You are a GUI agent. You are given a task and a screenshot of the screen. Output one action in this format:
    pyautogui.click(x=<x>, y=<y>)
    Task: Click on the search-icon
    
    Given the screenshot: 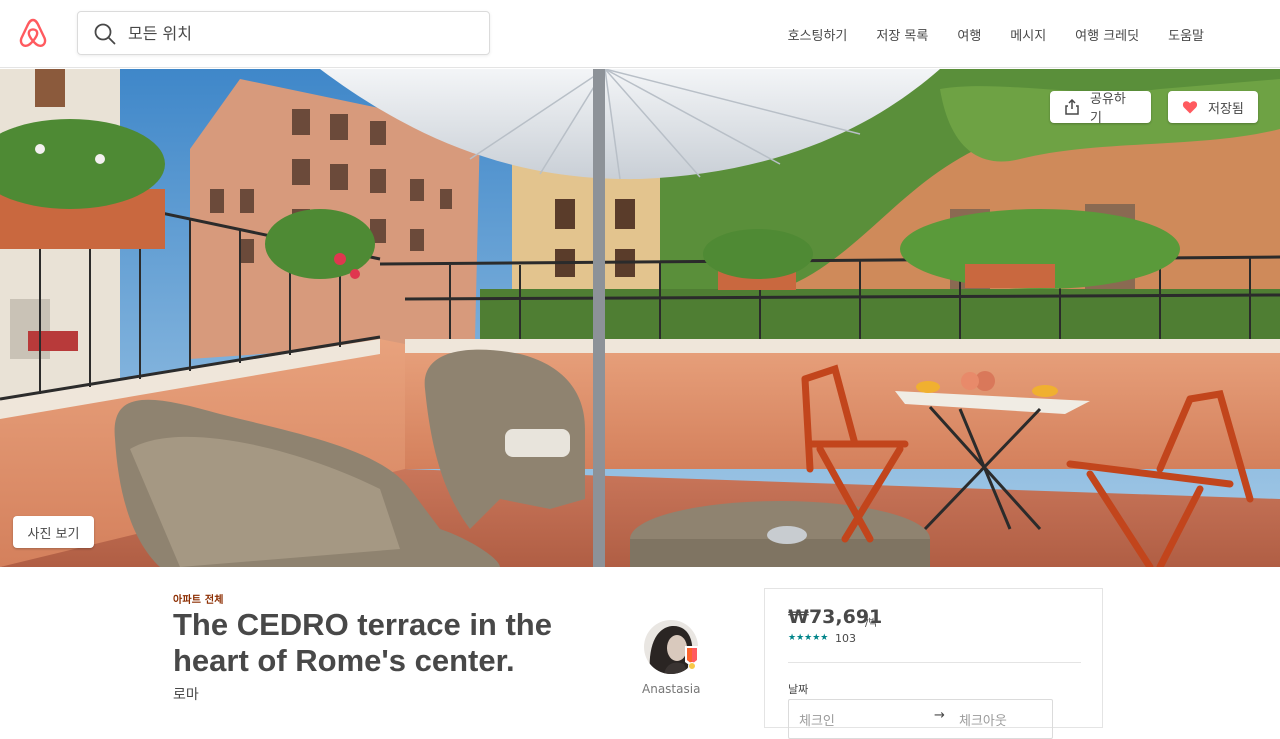 What is the action you would take?
    pyautogui.click(x=105, y=34)
    